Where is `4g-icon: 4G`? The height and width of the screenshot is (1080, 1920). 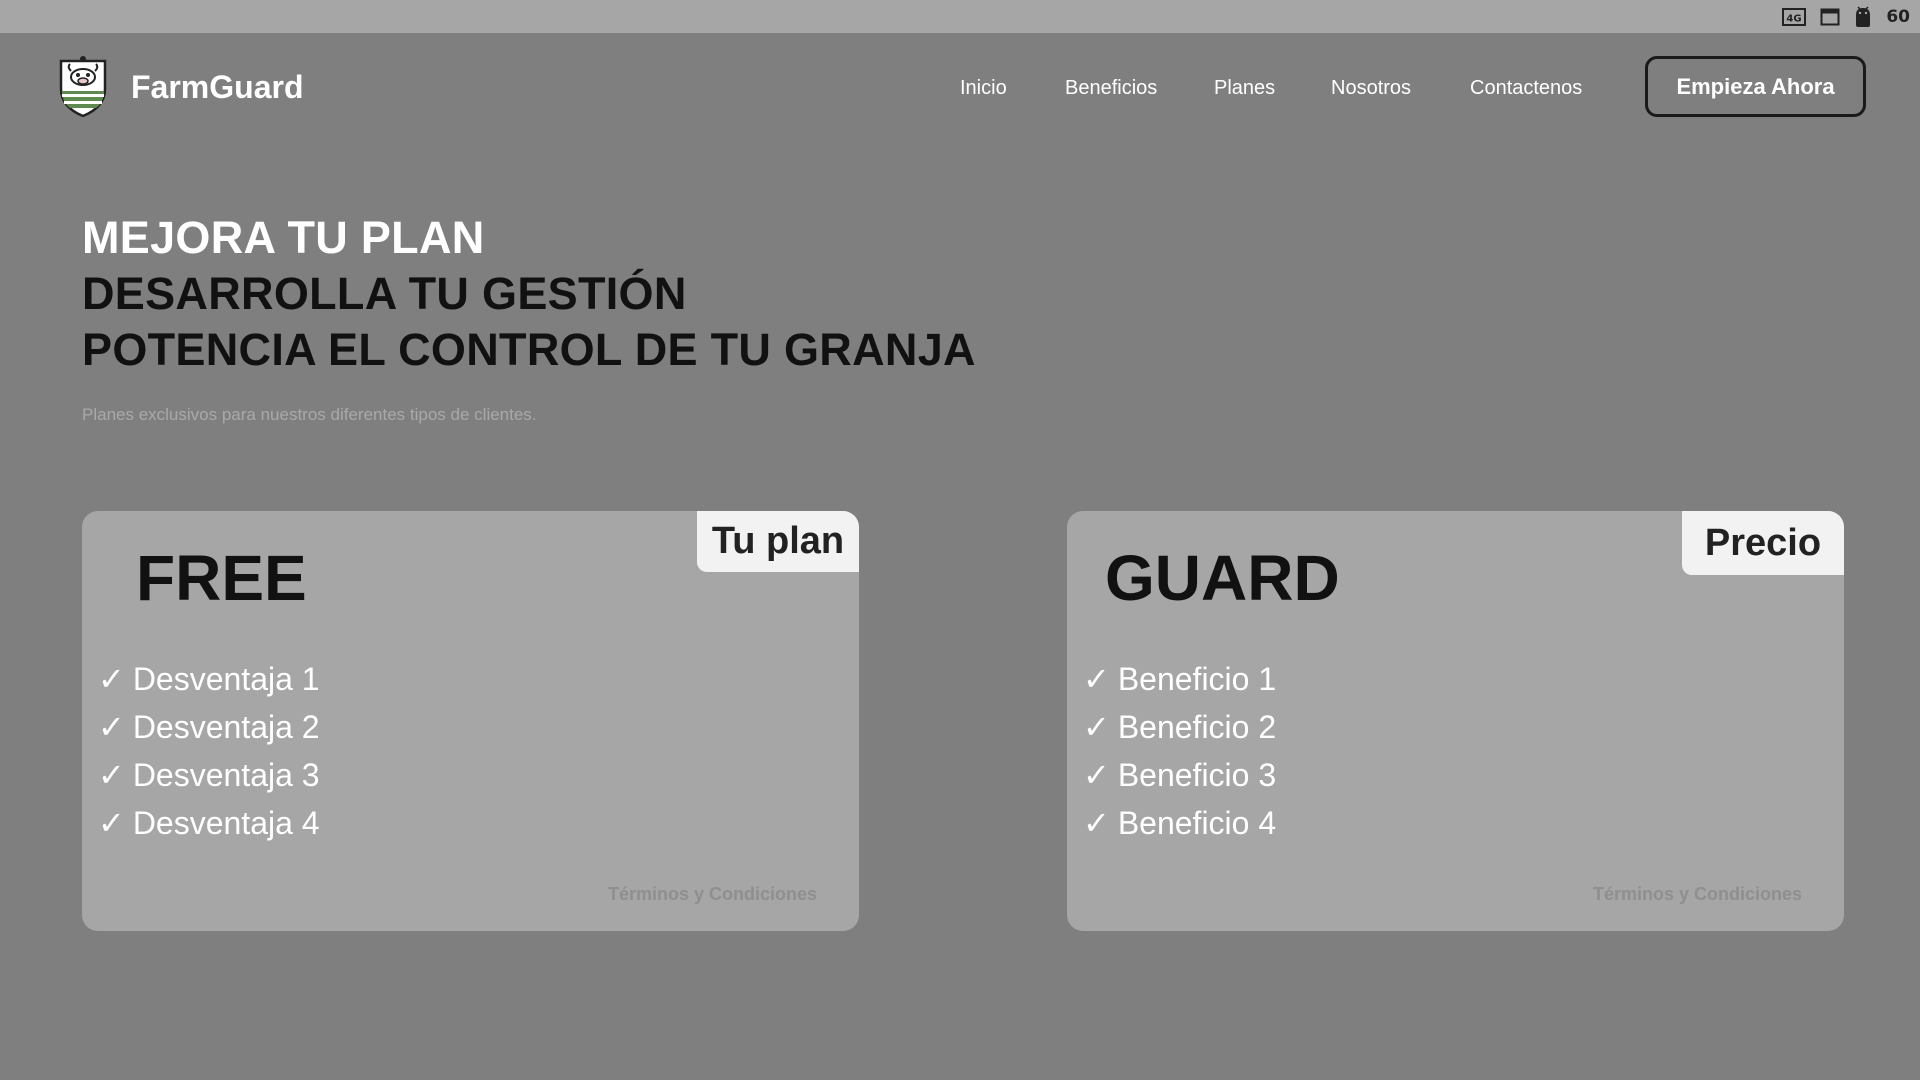 4g-icon: 4G is located at coordinates (1794, 17).